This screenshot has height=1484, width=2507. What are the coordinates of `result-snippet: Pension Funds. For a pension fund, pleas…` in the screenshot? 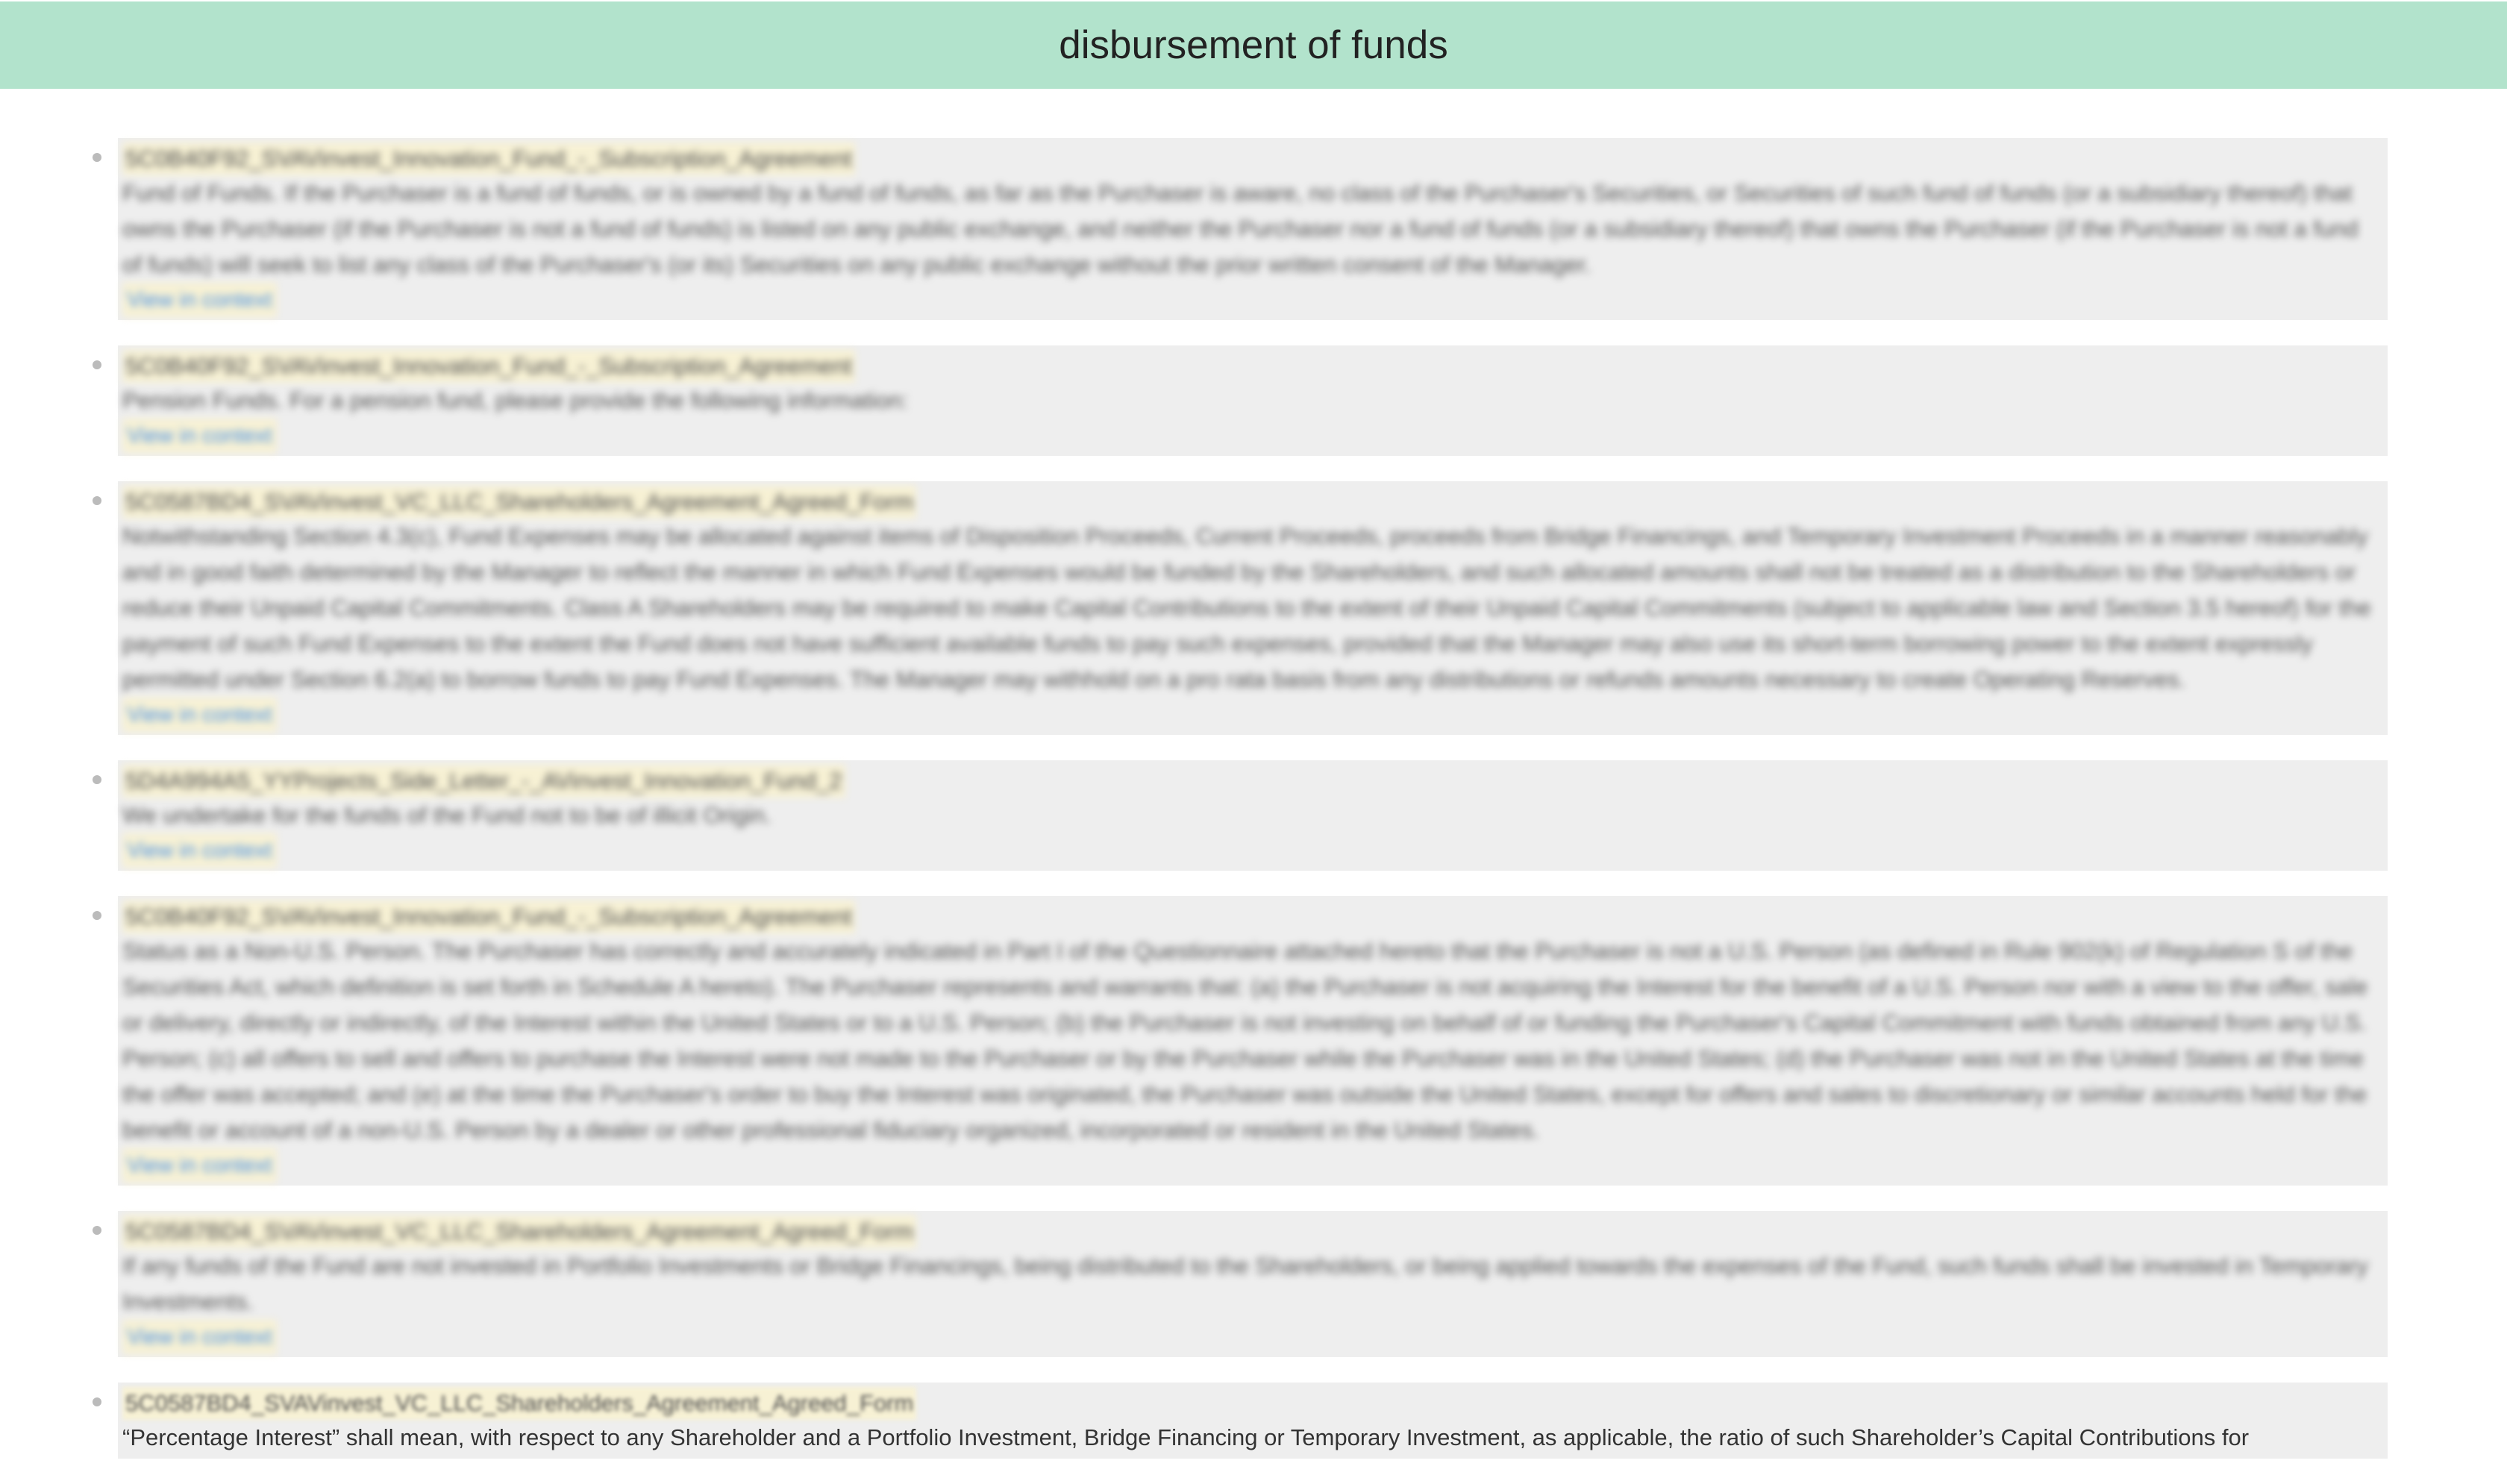 It's located at (515, 400).